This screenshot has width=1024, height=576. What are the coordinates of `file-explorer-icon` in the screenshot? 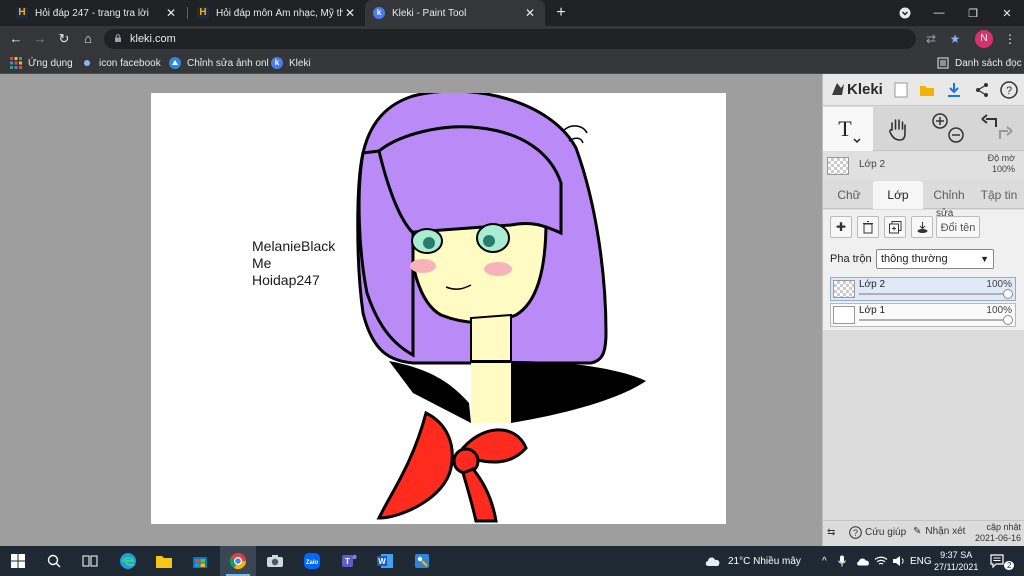 It's located at (164, 561).